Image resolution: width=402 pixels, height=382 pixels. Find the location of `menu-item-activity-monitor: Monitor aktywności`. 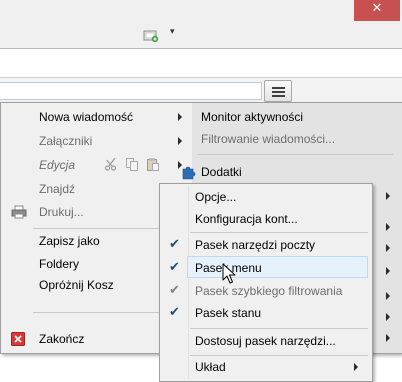

menu-item-activity-monitor: Monitor aktywności is located at coordinates (297, 117).